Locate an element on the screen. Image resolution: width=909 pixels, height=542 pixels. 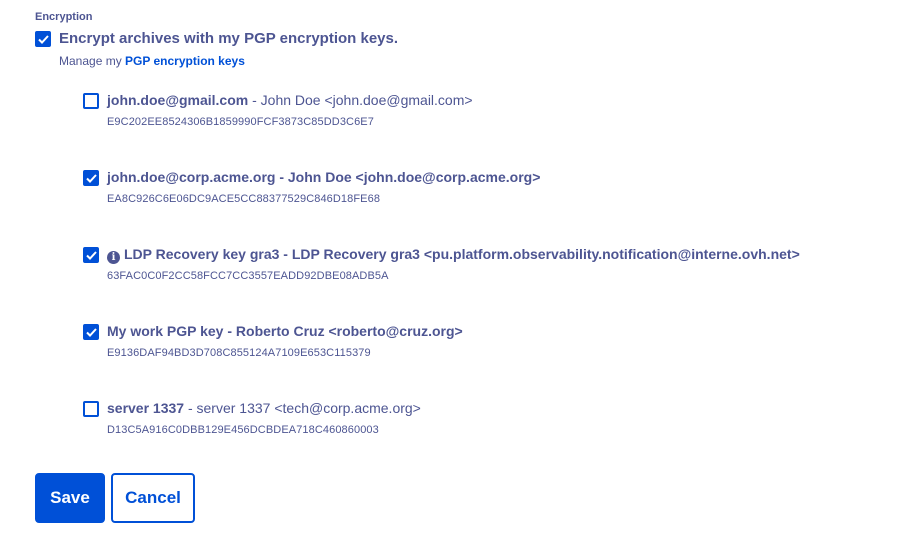
manage-keys-prefix: Manage my is located at coordinates (90, 61).